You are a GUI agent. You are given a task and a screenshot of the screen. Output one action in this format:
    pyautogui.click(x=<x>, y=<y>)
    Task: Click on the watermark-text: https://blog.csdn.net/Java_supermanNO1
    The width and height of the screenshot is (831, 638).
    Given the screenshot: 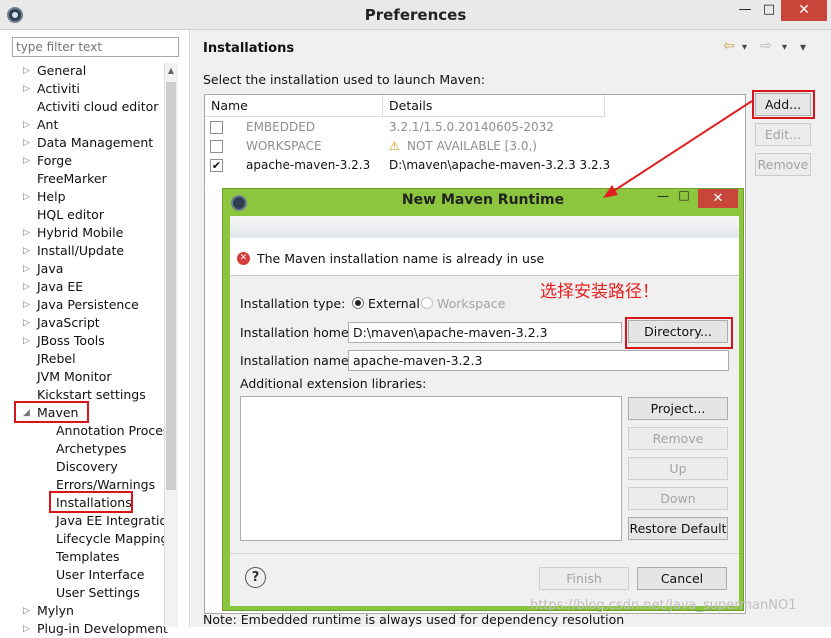 What is the action you would take?
    pyautogui.click(x=663, y=605)
    